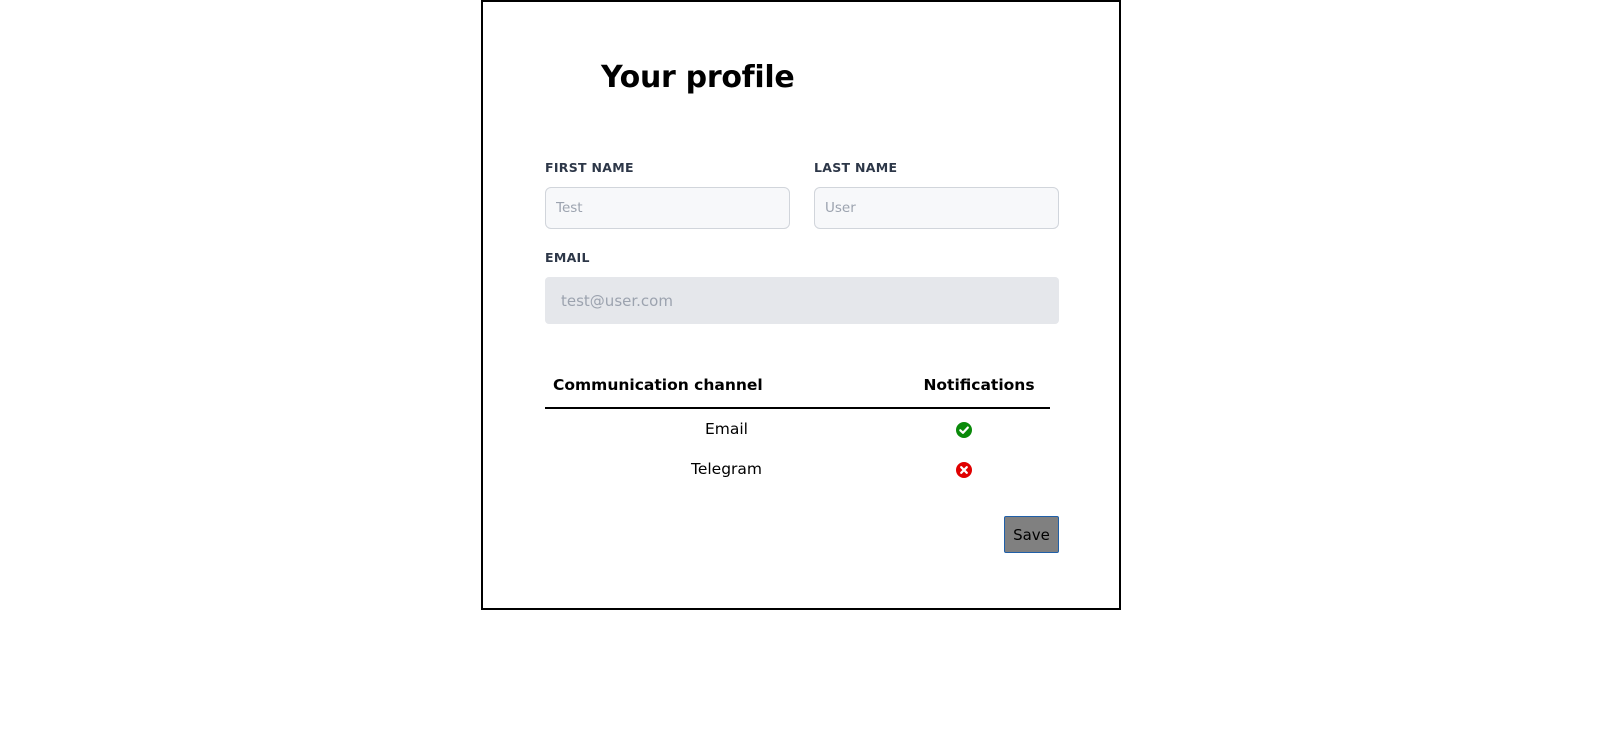  What do you see at coordinates (856, 167) in the screenshot?
I see `last-name-label: LAST NAME` at bounding box center [856, 167].